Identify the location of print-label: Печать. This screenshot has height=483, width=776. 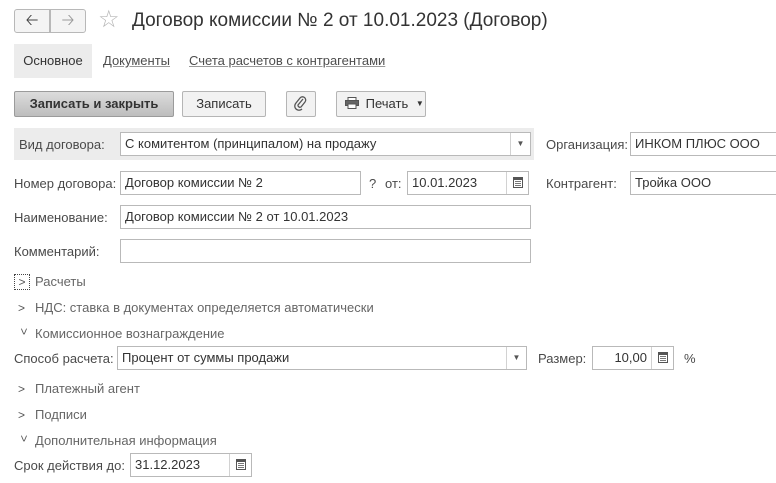
(387, 103).